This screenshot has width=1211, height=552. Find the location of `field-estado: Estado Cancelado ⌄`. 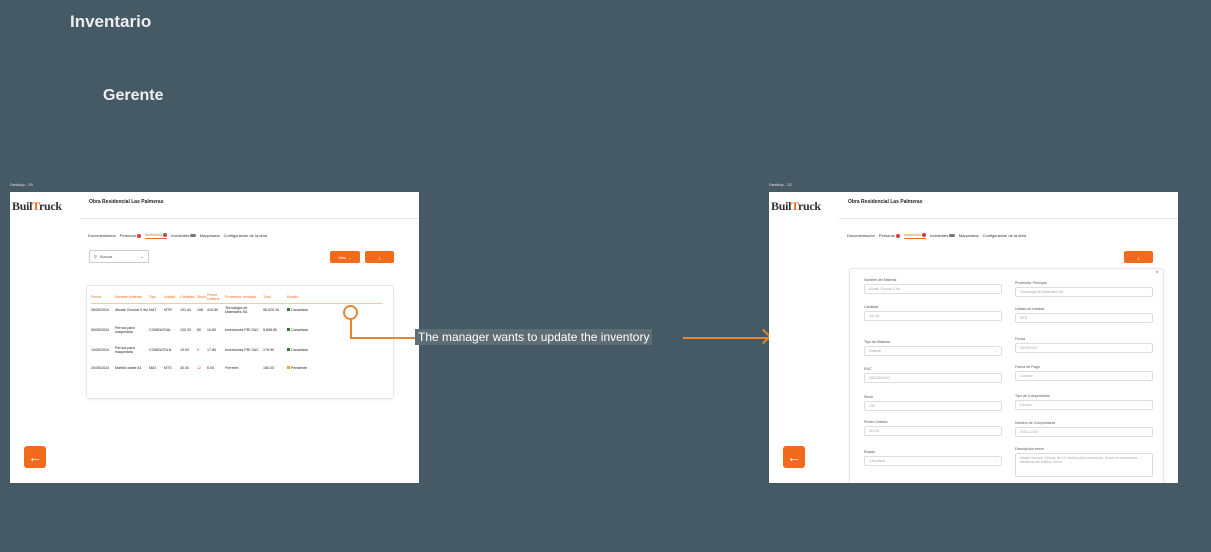

field-estado: Estado Cancelado ⌄ is located at coordinates (933, 458).